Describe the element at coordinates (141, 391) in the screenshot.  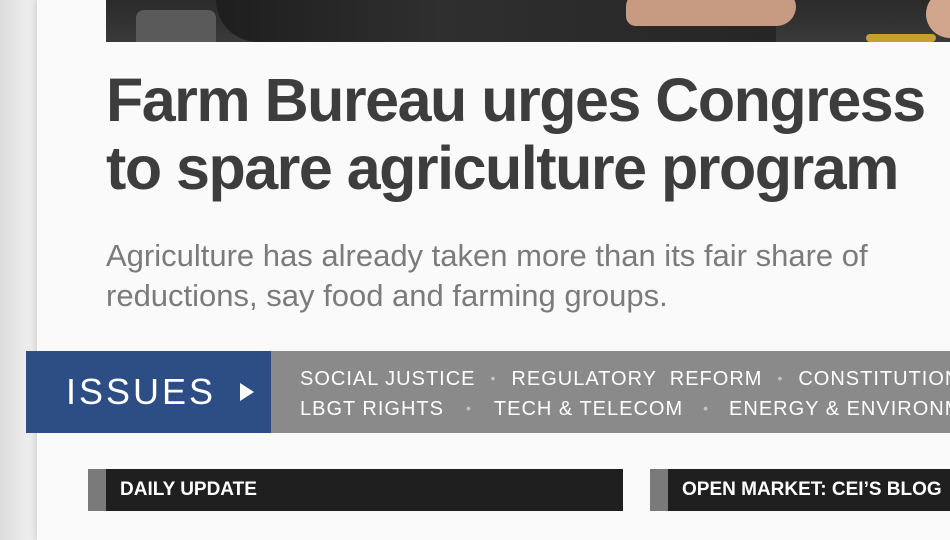
I see `issues-label: ISSUES` at that location.